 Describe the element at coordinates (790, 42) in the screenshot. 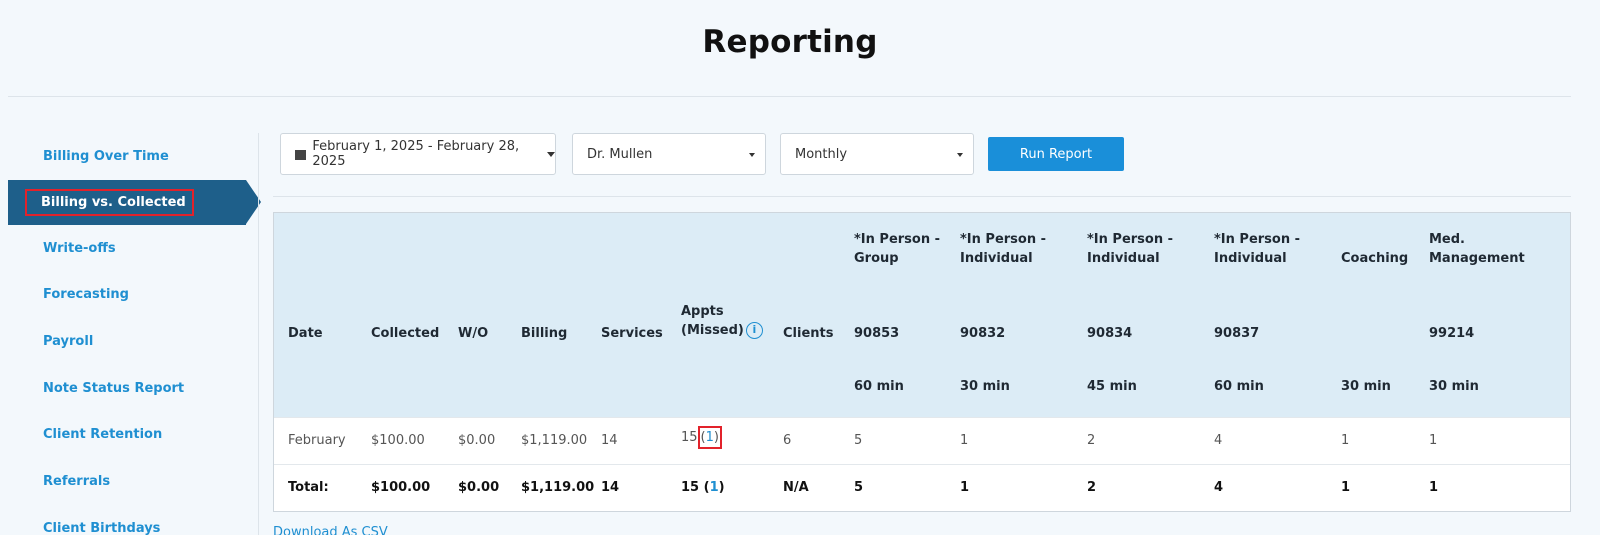

I see `page-title: Reporting` at that location.